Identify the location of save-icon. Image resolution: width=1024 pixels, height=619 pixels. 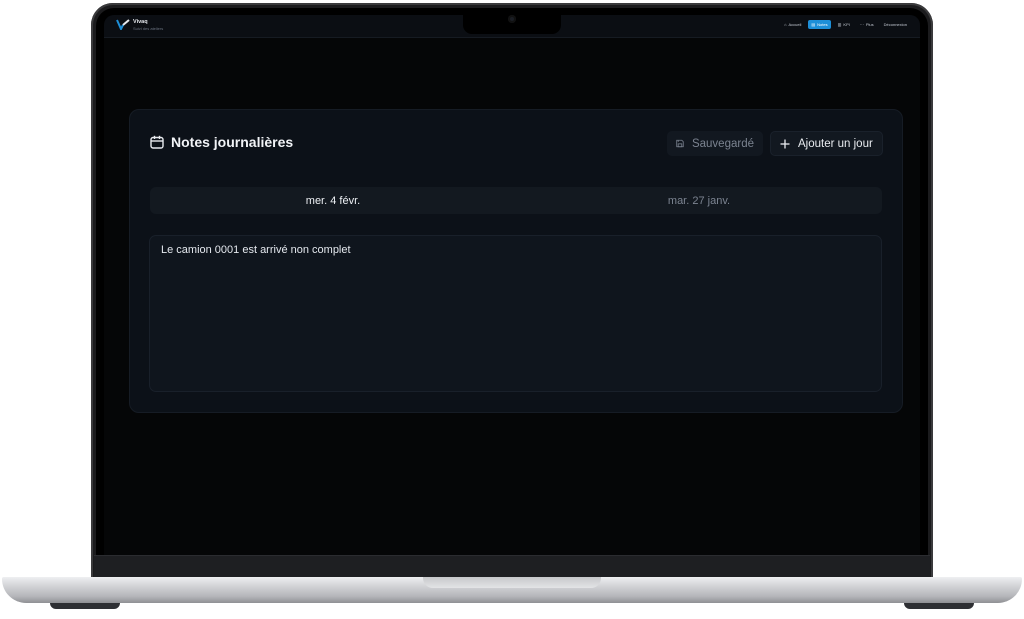
(680, 143).